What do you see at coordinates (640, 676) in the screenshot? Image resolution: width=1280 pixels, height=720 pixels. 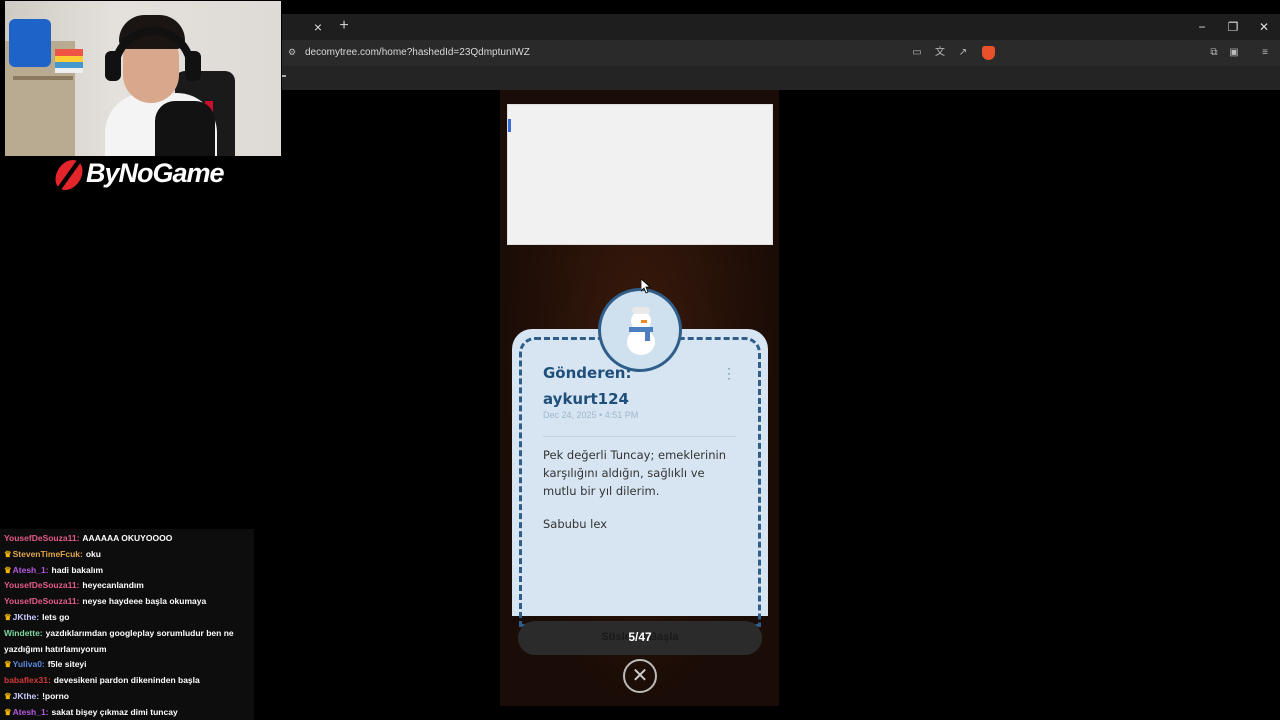 I see `close-icon: ✕` at bounding box center [640, 676].